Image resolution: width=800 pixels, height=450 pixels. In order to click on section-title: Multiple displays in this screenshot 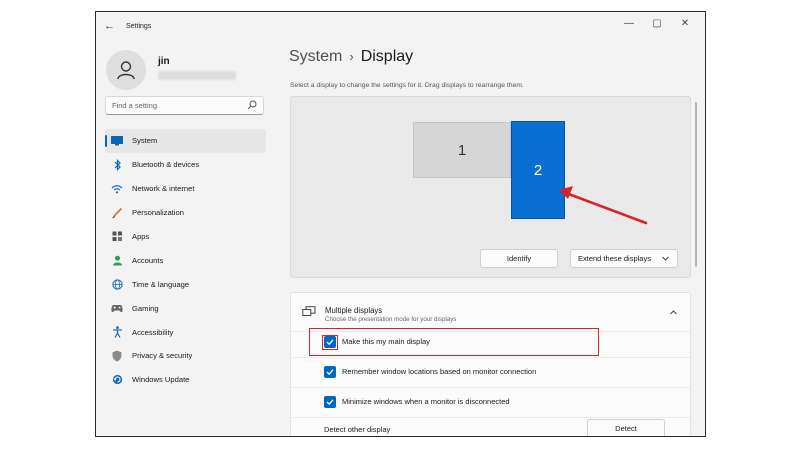, I will do `click(354, 310)`.